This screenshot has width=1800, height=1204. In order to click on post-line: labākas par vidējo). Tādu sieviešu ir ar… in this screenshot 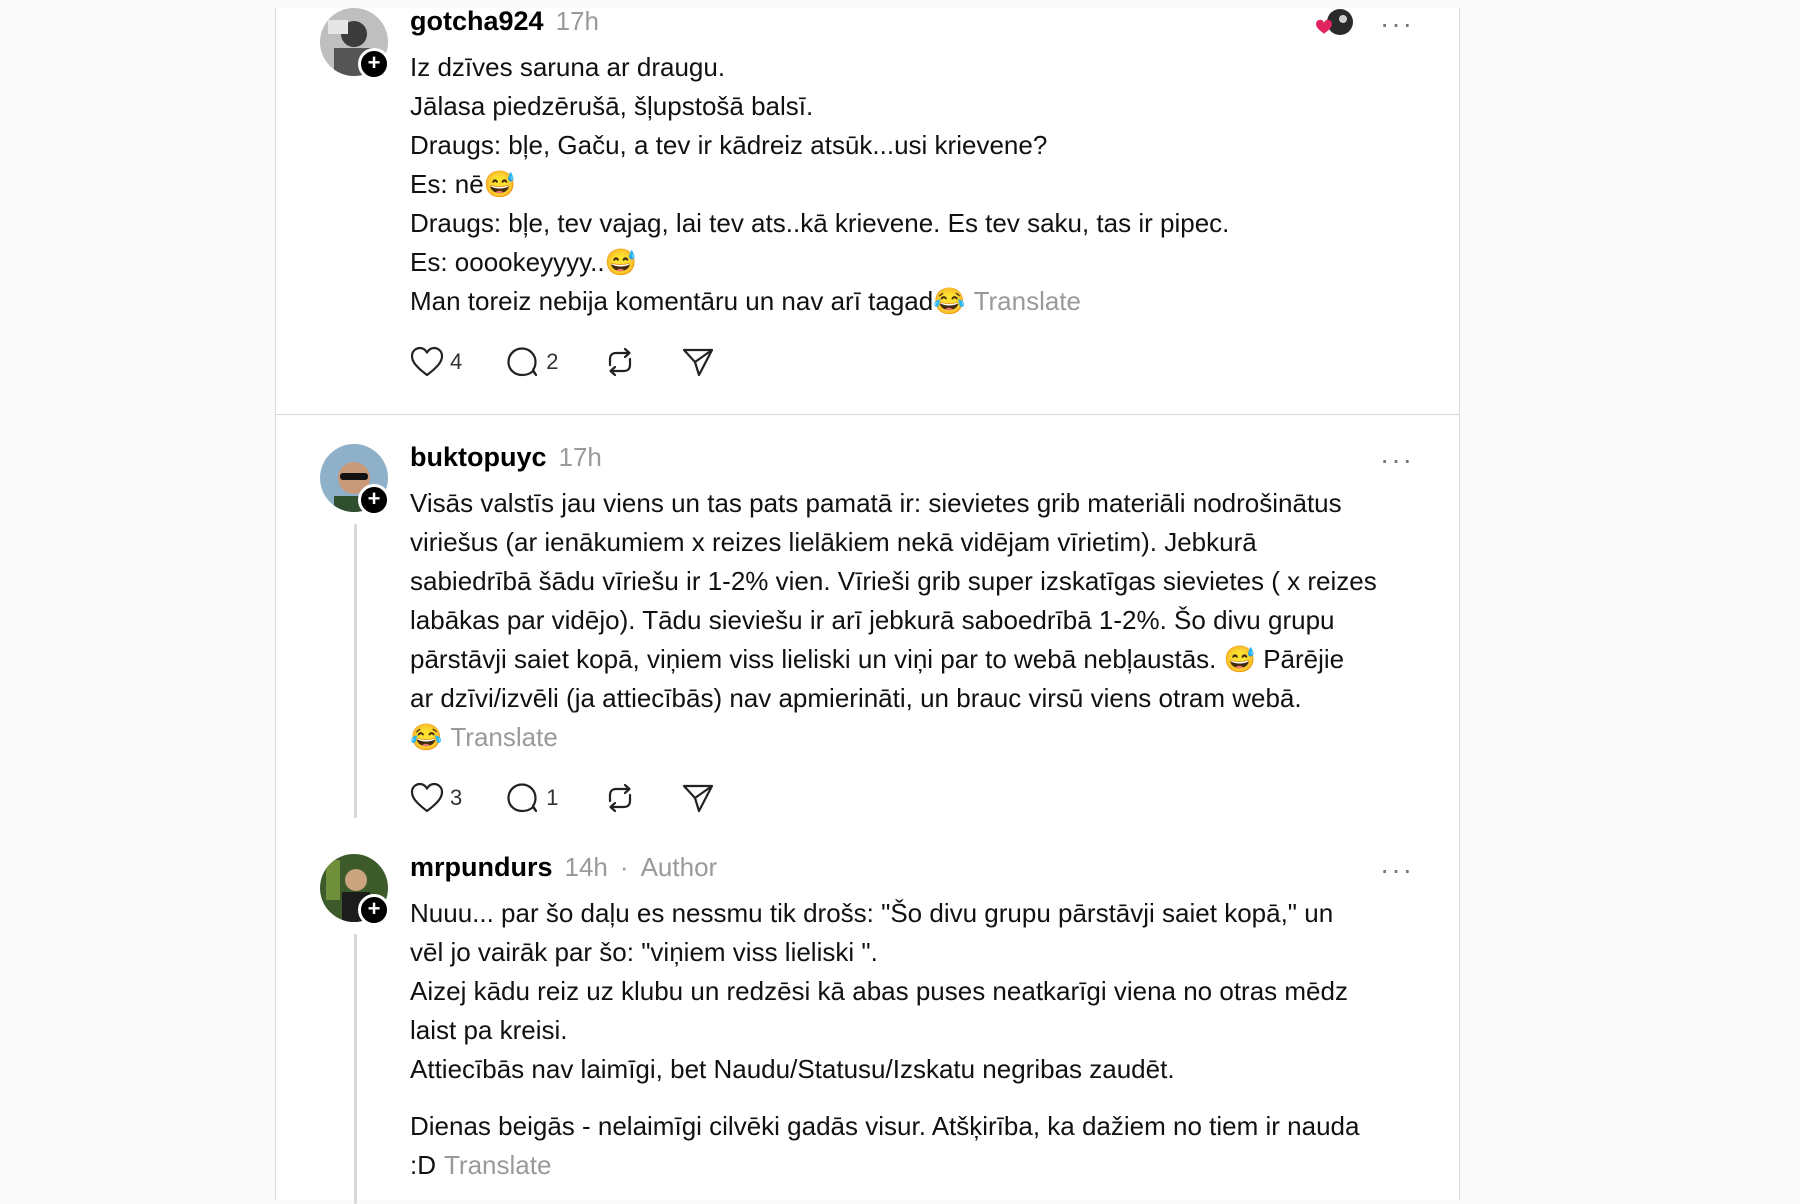, I will do `click(872, 620)`.